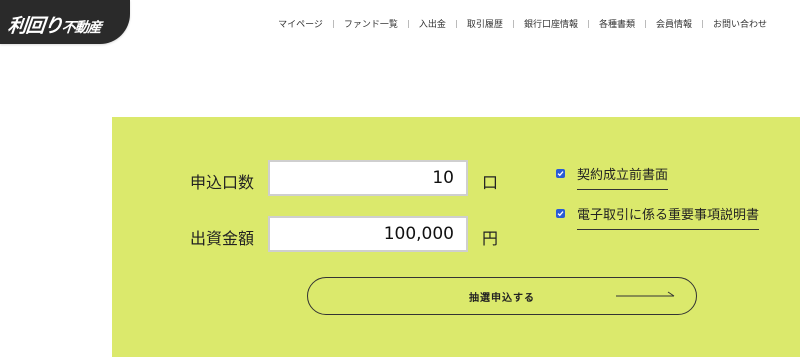  Describe the element at coordinates (300, 23) in the screenshot. I see `nav-item-mypage: マイページ` at that location.